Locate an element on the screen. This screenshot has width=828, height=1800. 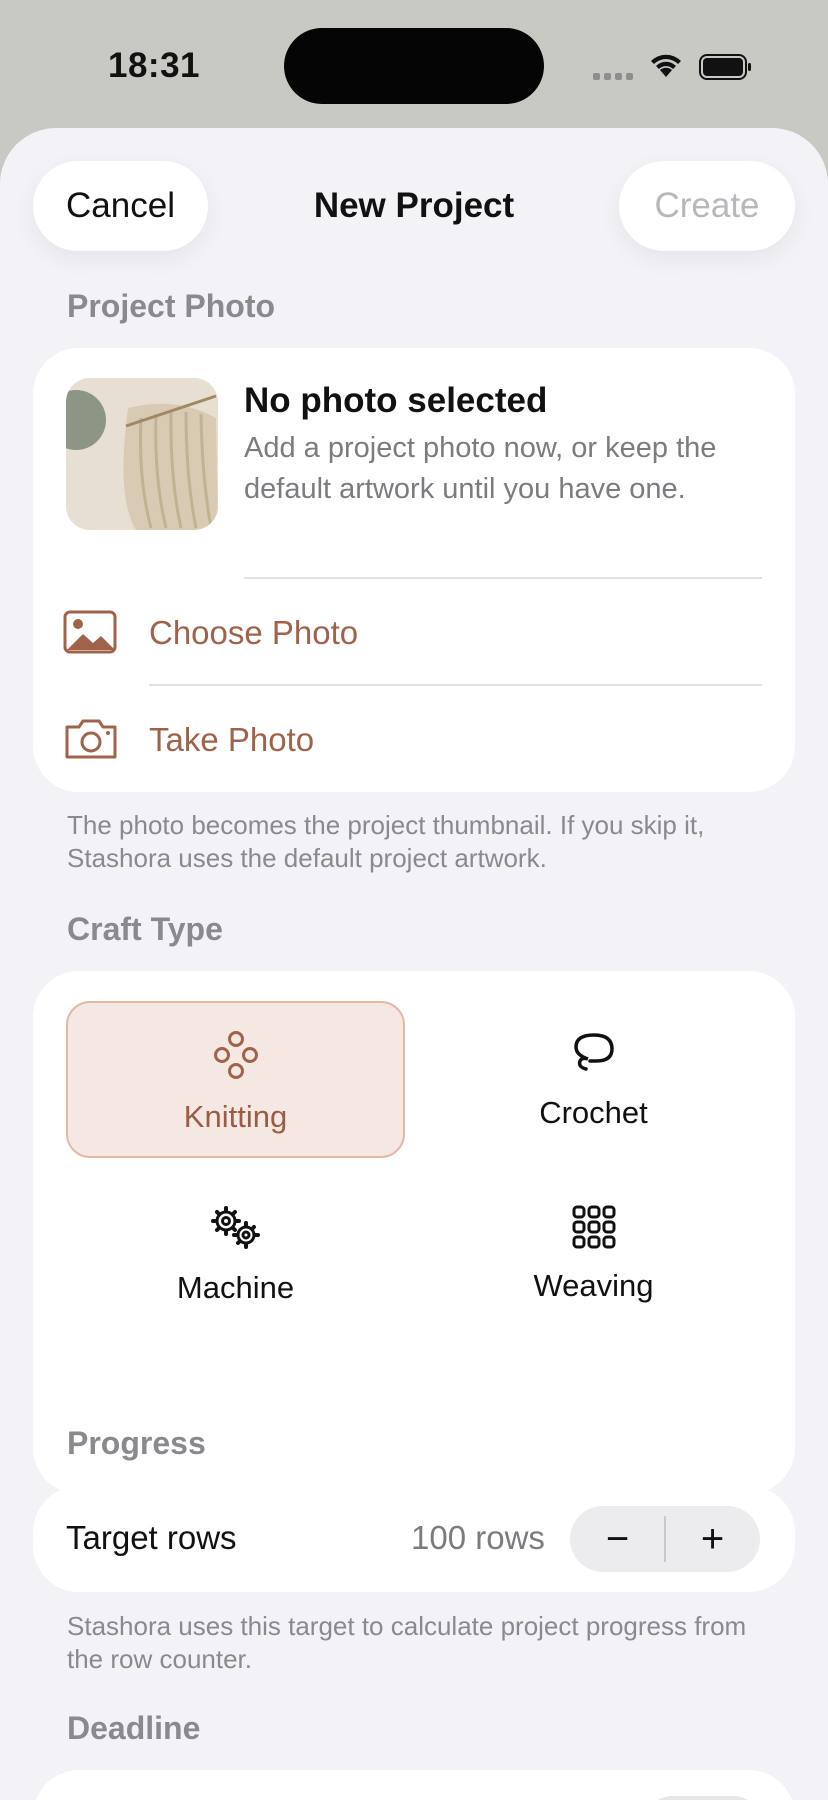
craft-option-label: Machine is located at coordinates (235, 1287).